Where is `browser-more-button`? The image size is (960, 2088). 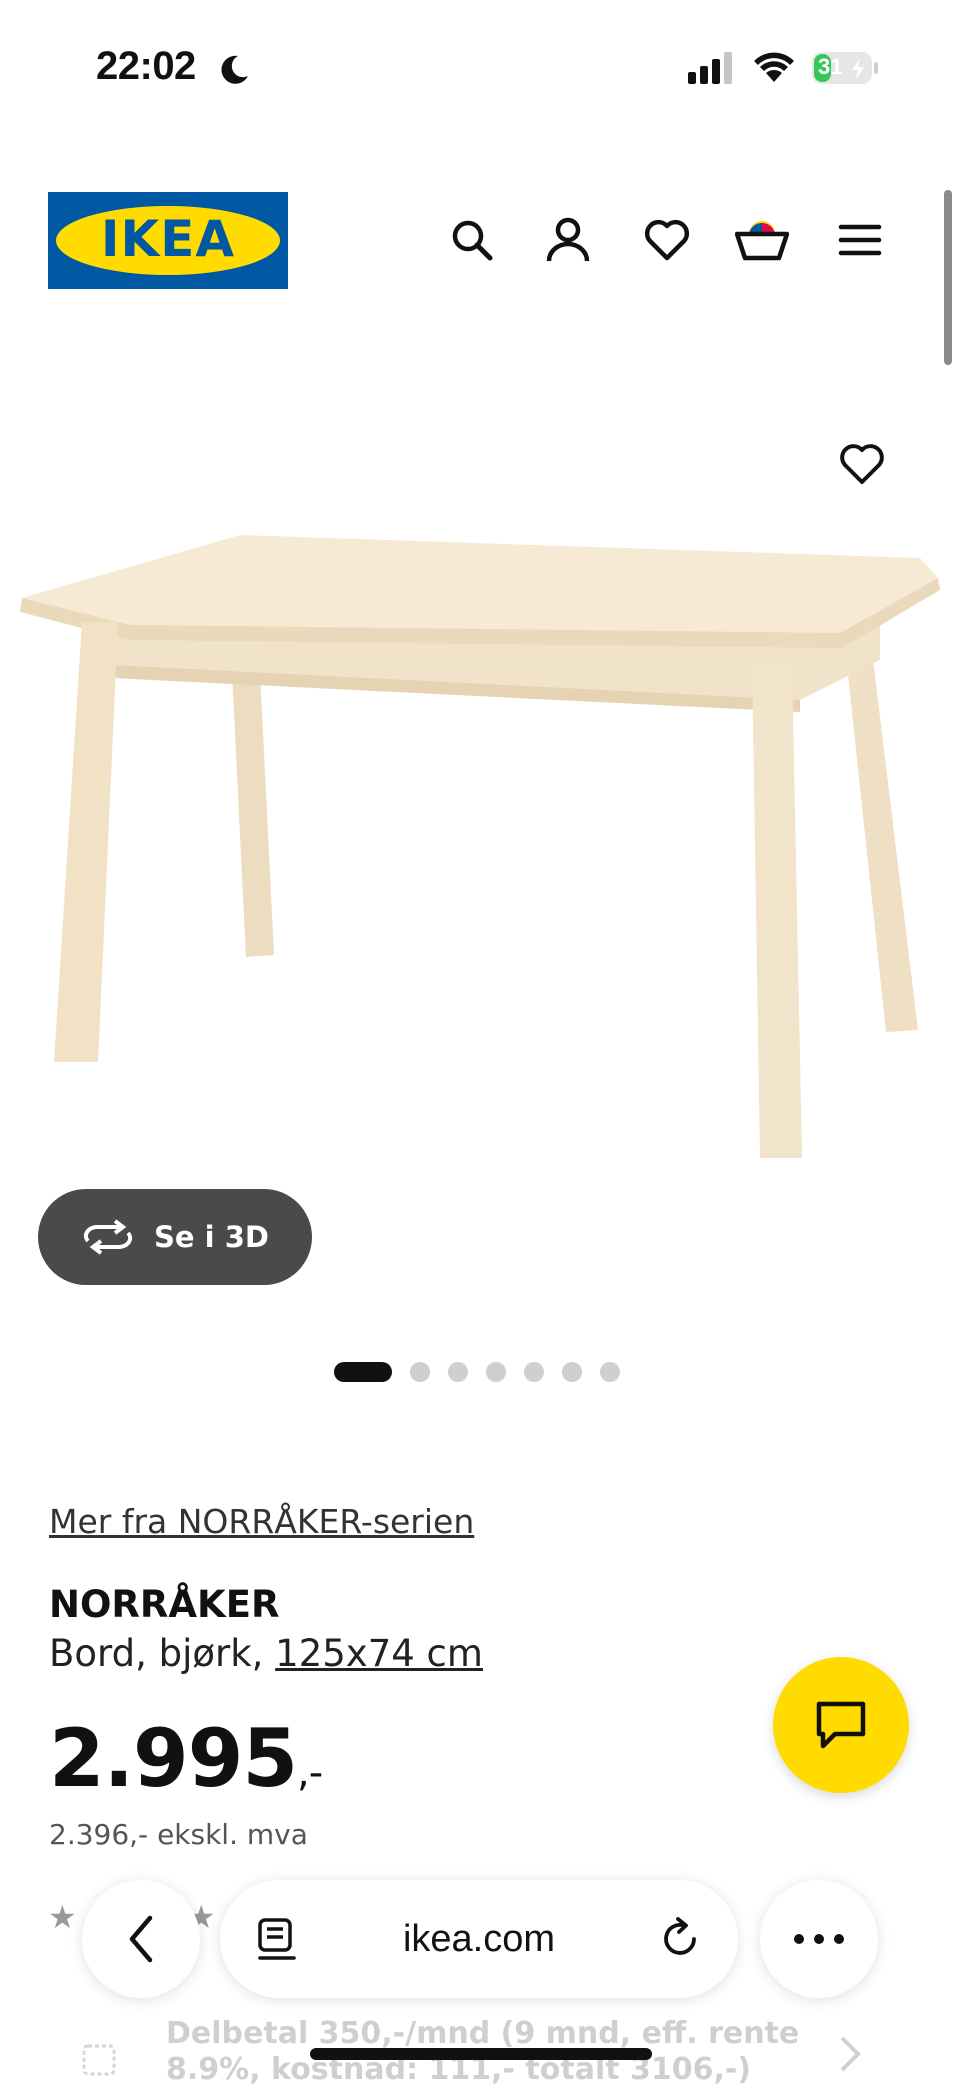
browser-more-button is located at coordinates (819, 1939).